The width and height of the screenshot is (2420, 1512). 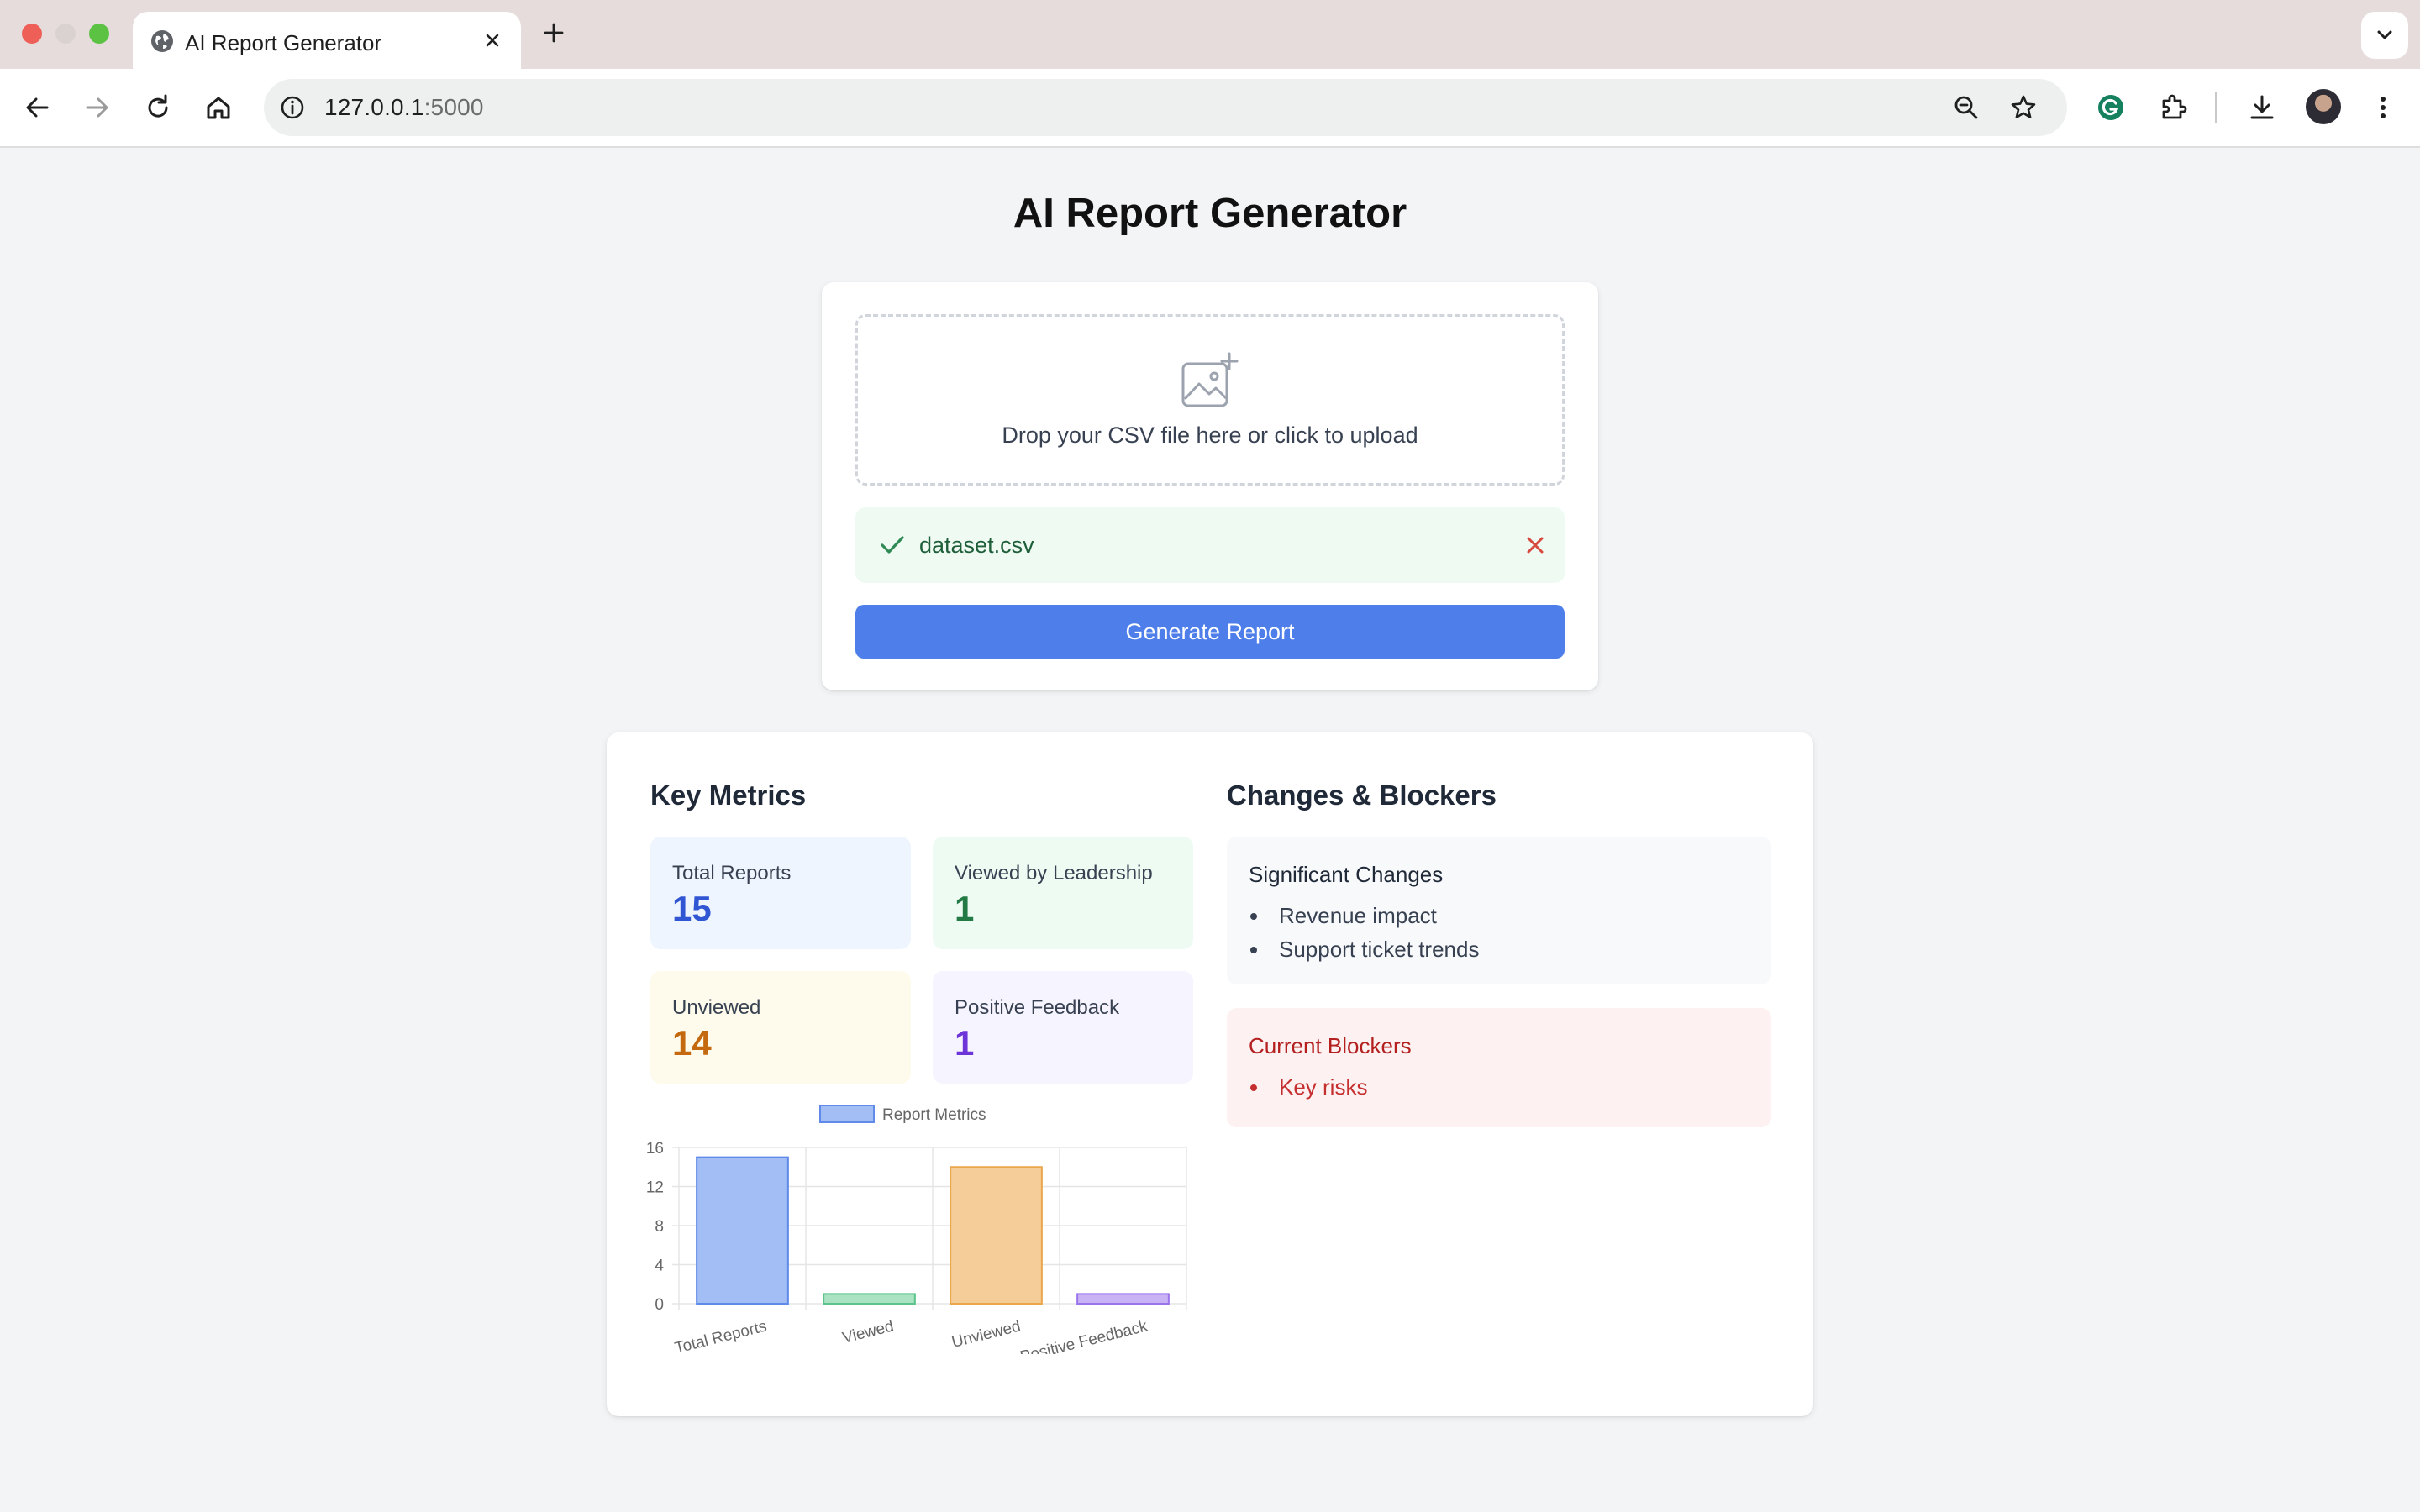 What do you see at coordinates (1210, 213) in the screenshot?
I see `page-title: AI Report Generator` at bounding box center [1210, 213].